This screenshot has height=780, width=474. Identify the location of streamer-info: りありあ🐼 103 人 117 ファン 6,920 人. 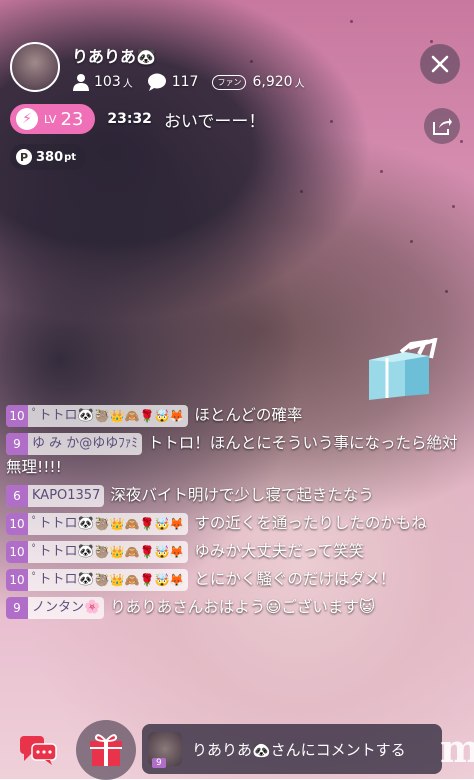
(195, 67).